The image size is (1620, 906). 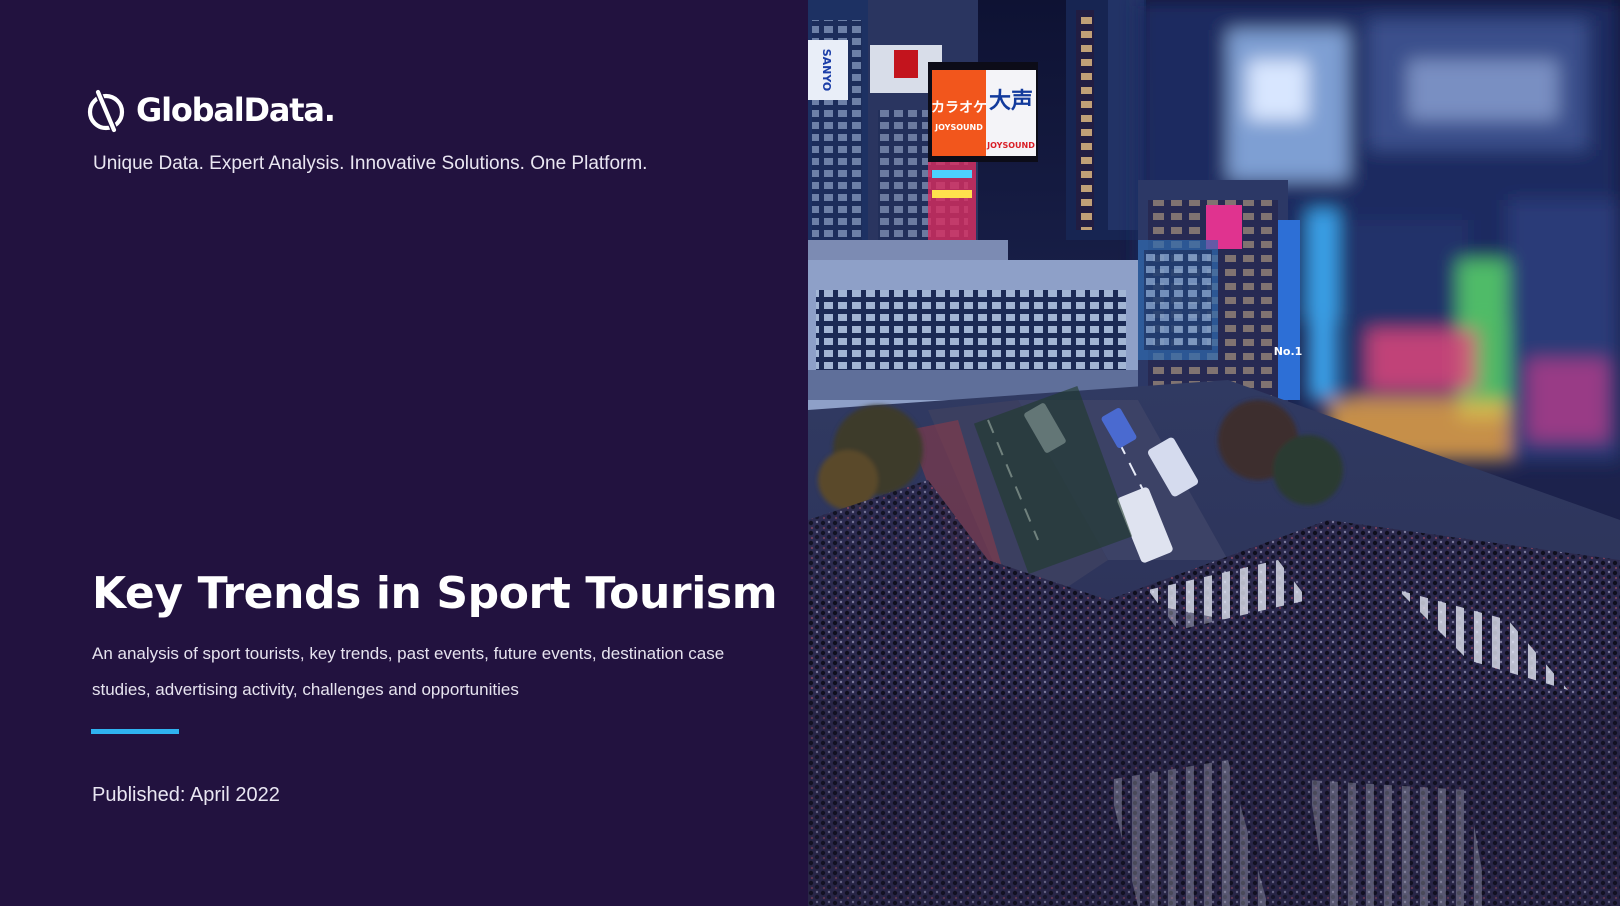 What do you see at coordinates (826, 70) in the screenshot?
I see `sign-sanyo: SANYO` at bounding box center [826, 70].